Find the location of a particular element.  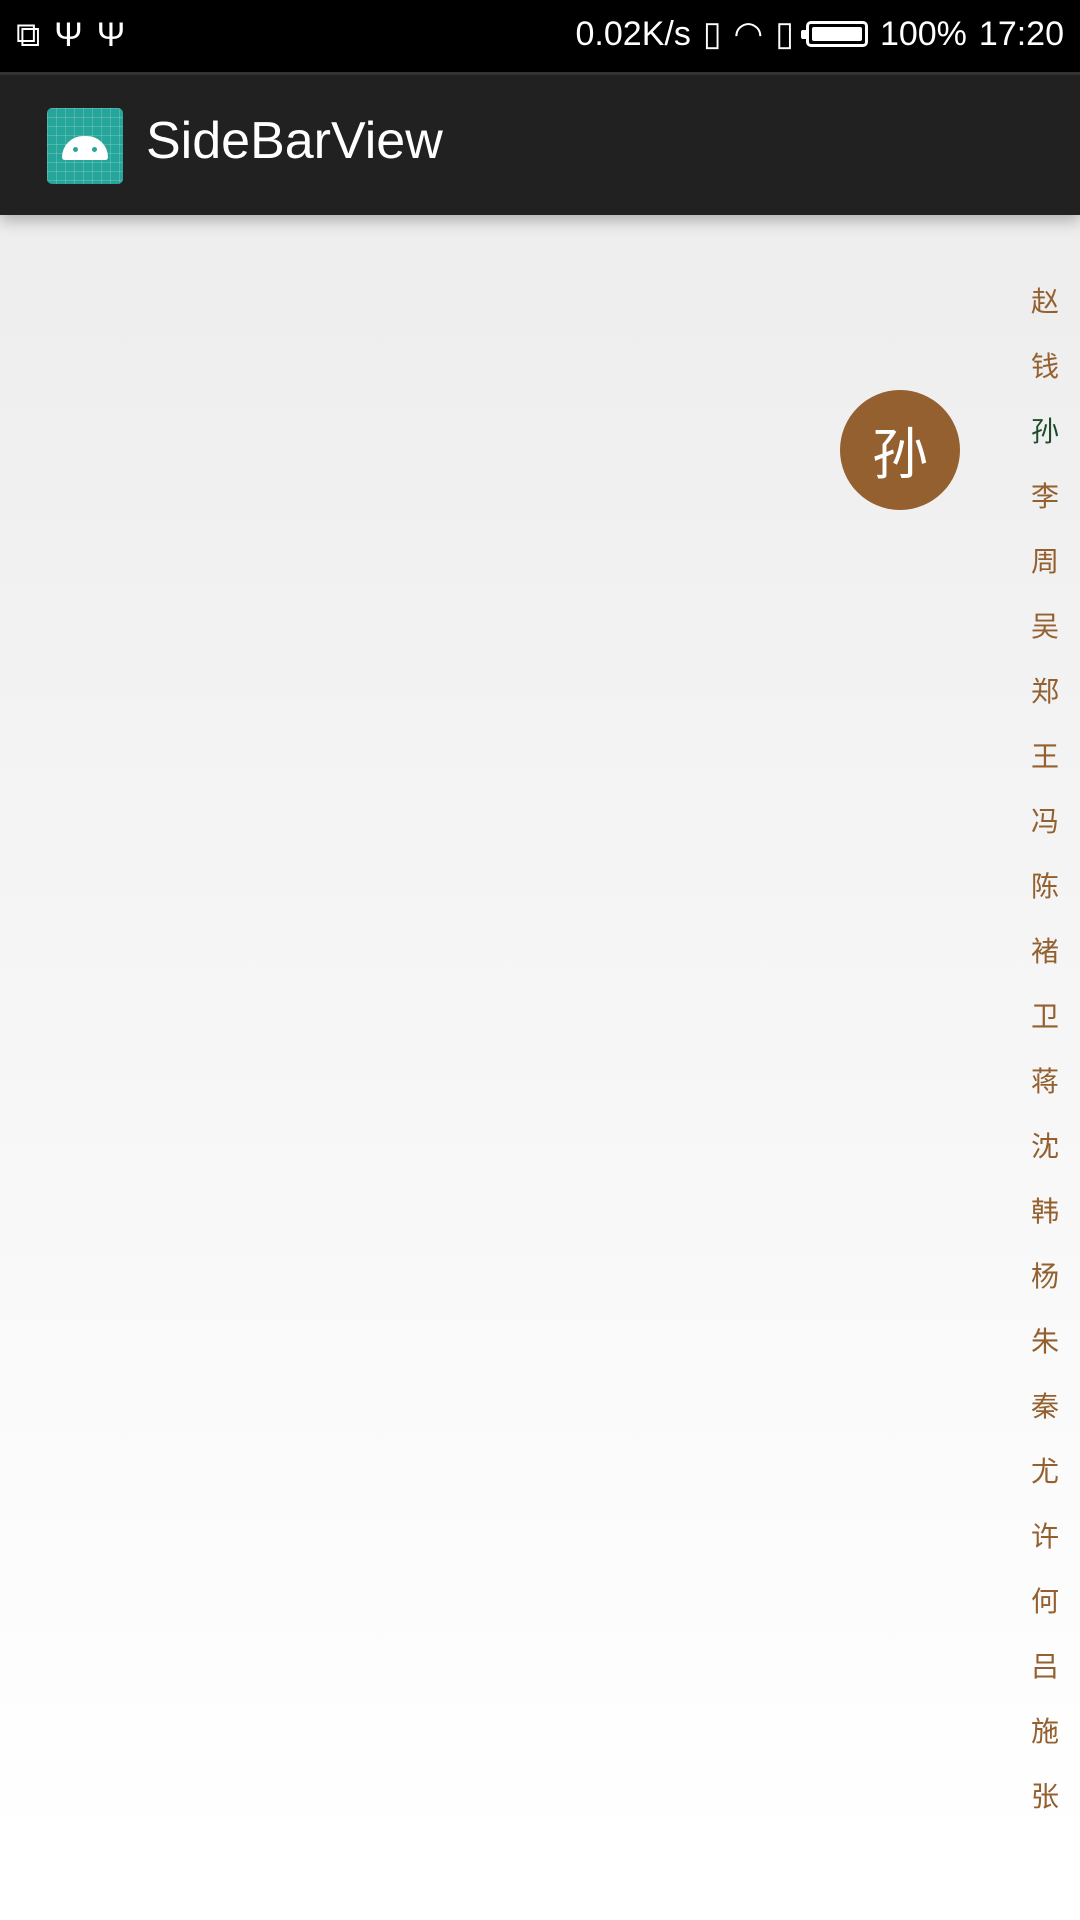

battery-icon is located at coordinates (834, 34).